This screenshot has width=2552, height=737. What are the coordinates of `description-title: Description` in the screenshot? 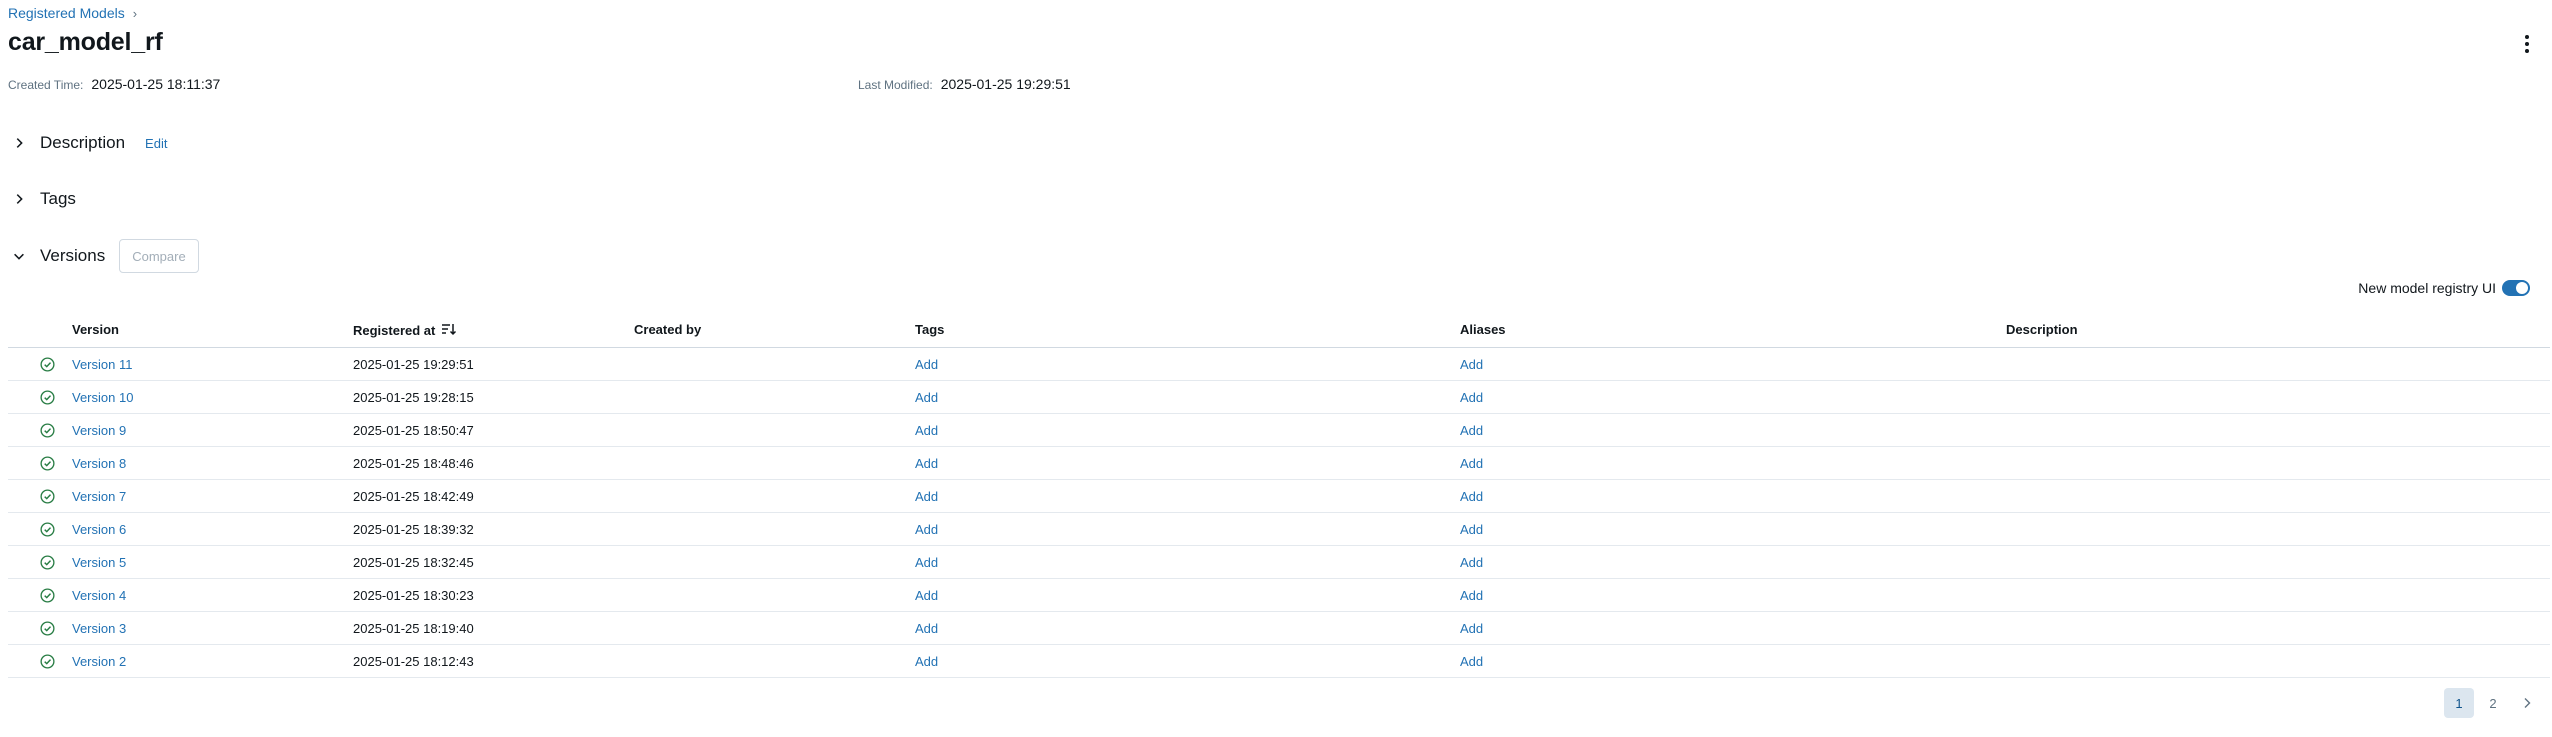 It's located at (82, 143).